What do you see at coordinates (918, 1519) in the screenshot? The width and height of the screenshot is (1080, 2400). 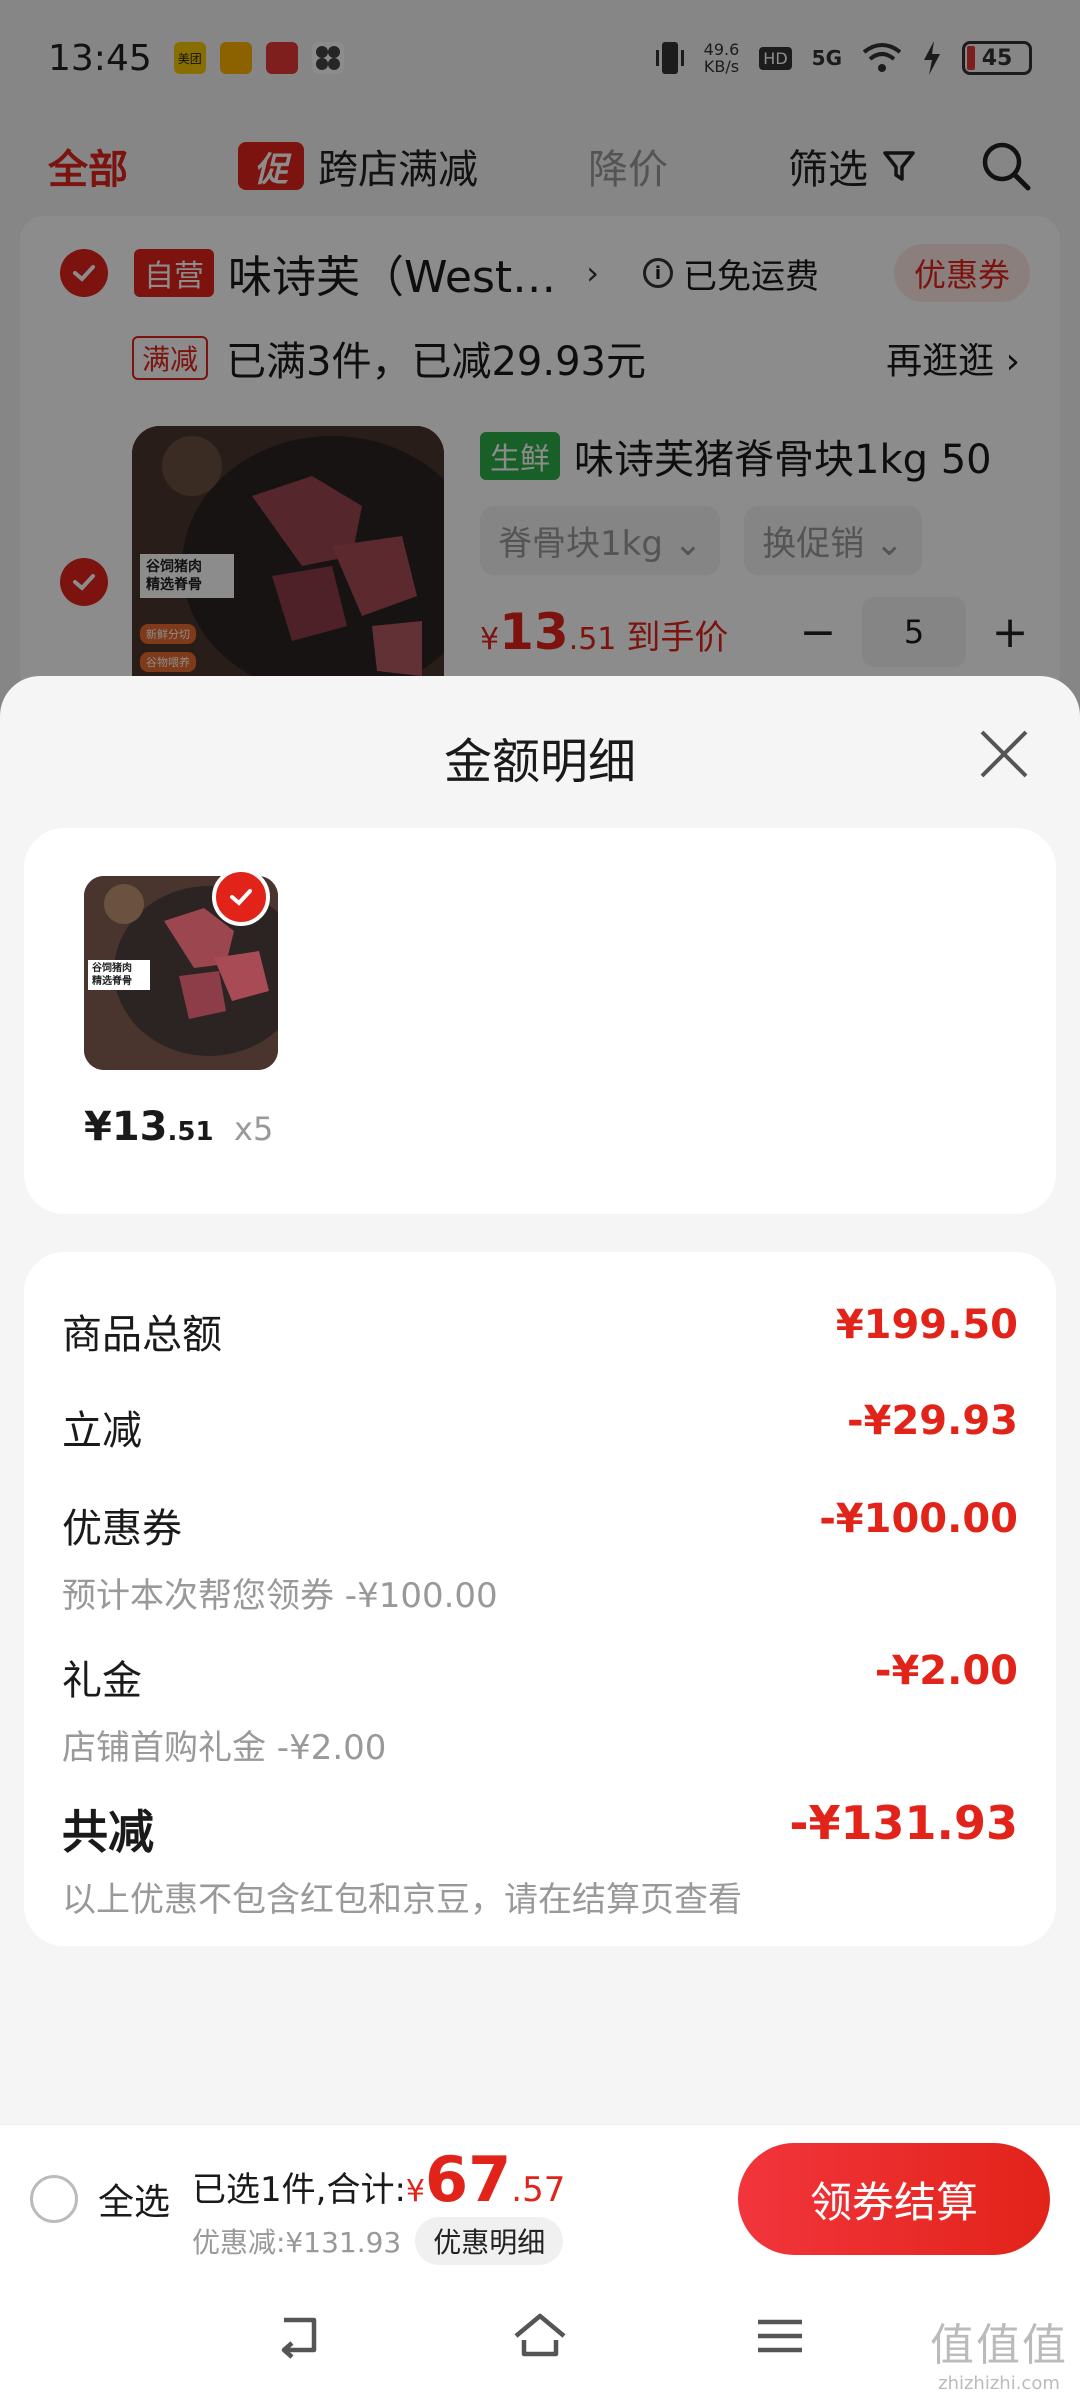 I see `coupon-value: -¥100.00` at bounding box center [918, 1519].